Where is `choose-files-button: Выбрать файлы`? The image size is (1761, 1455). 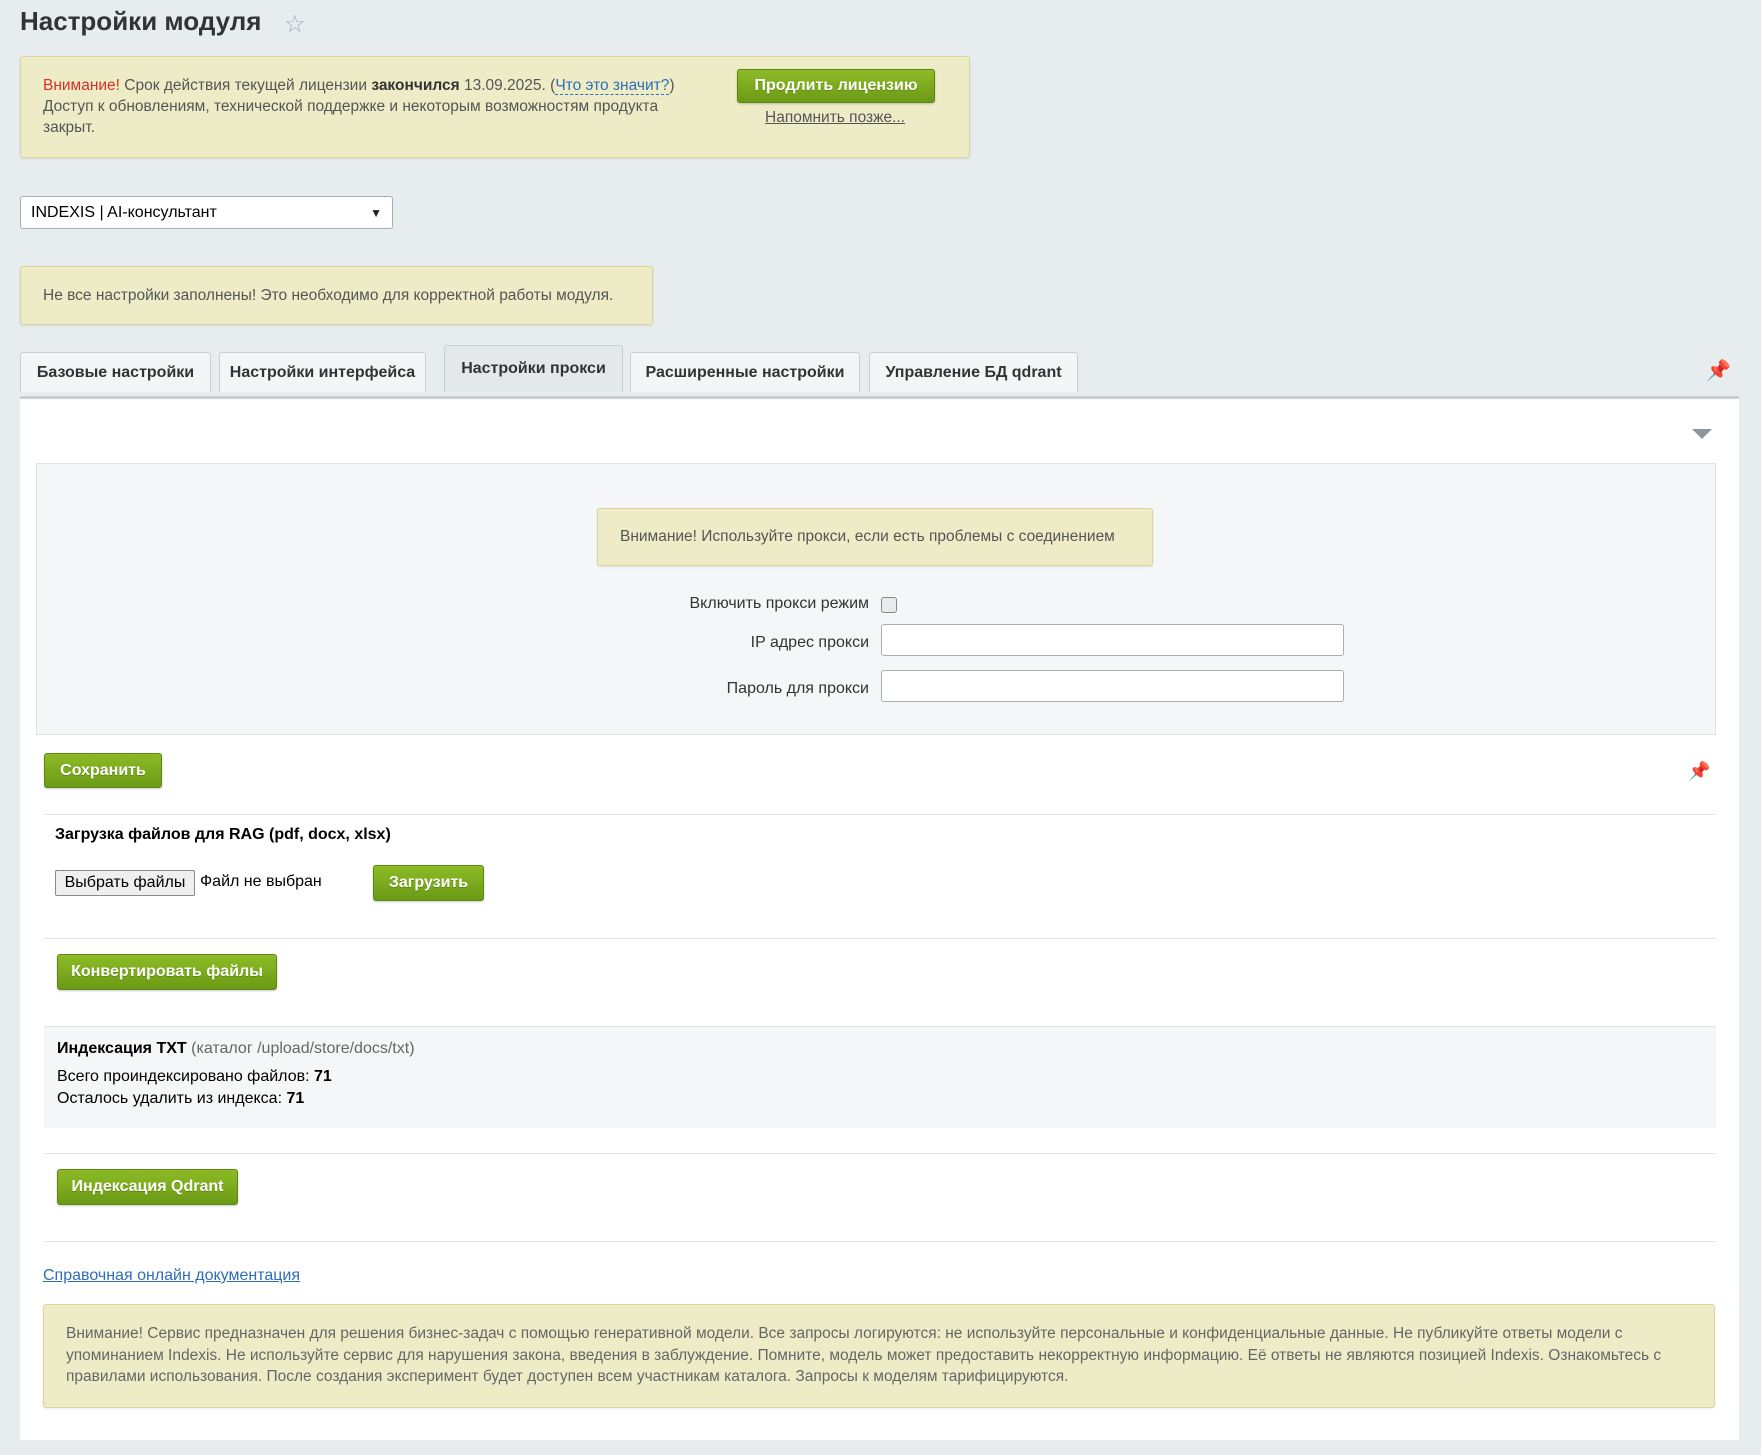 choose-files-button: Выбрать файлы is located at coordinates (125, 883).